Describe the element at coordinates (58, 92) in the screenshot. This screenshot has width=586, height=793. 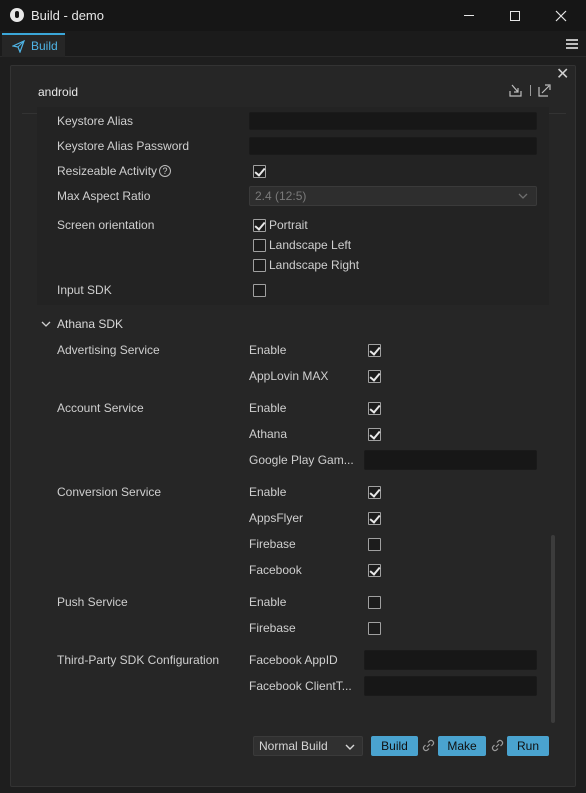
I see `platform-title: android` at that location.